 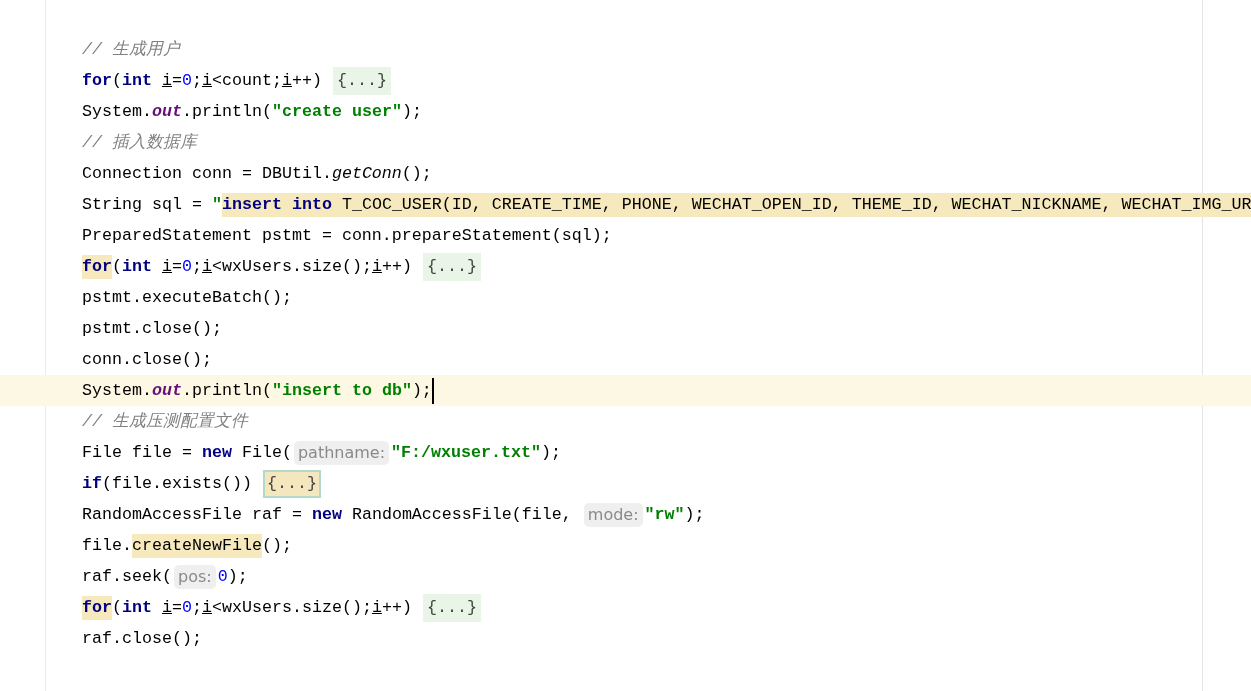 What do you see at coordinates (187, 452) in the screenshot?
I see `code-text: File file = new File(` at bounding box center [187, 452].